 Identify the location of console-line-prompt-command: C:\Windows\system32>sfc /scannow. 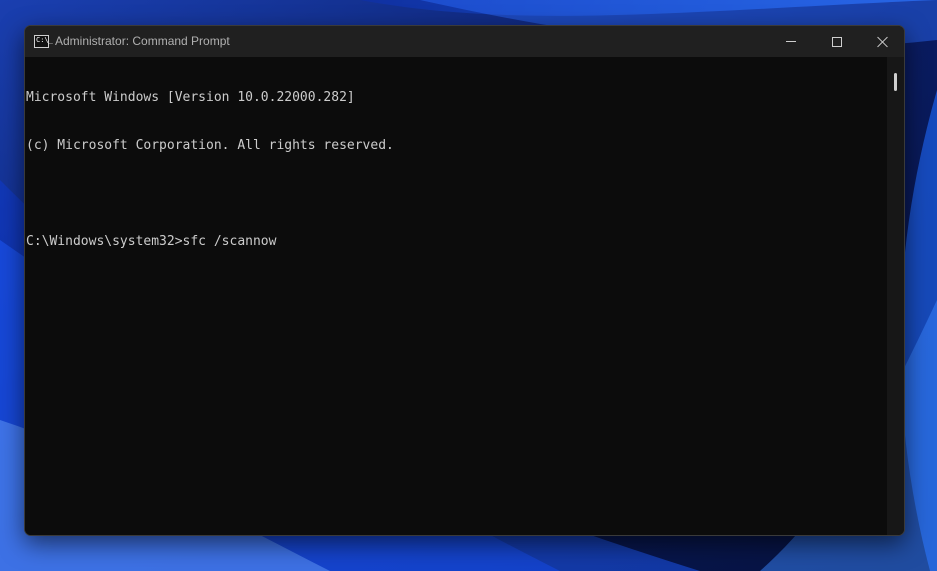
(151, 241).